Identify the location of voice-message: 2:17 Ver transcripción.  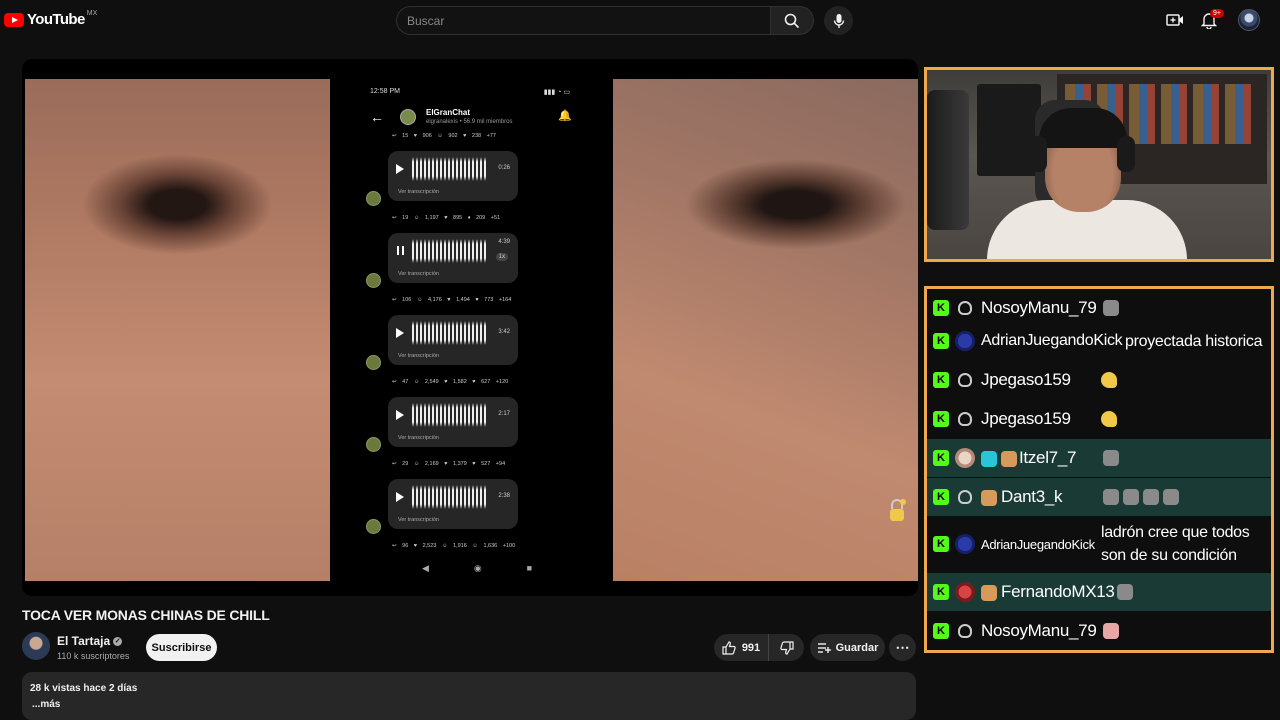
(453, 422).